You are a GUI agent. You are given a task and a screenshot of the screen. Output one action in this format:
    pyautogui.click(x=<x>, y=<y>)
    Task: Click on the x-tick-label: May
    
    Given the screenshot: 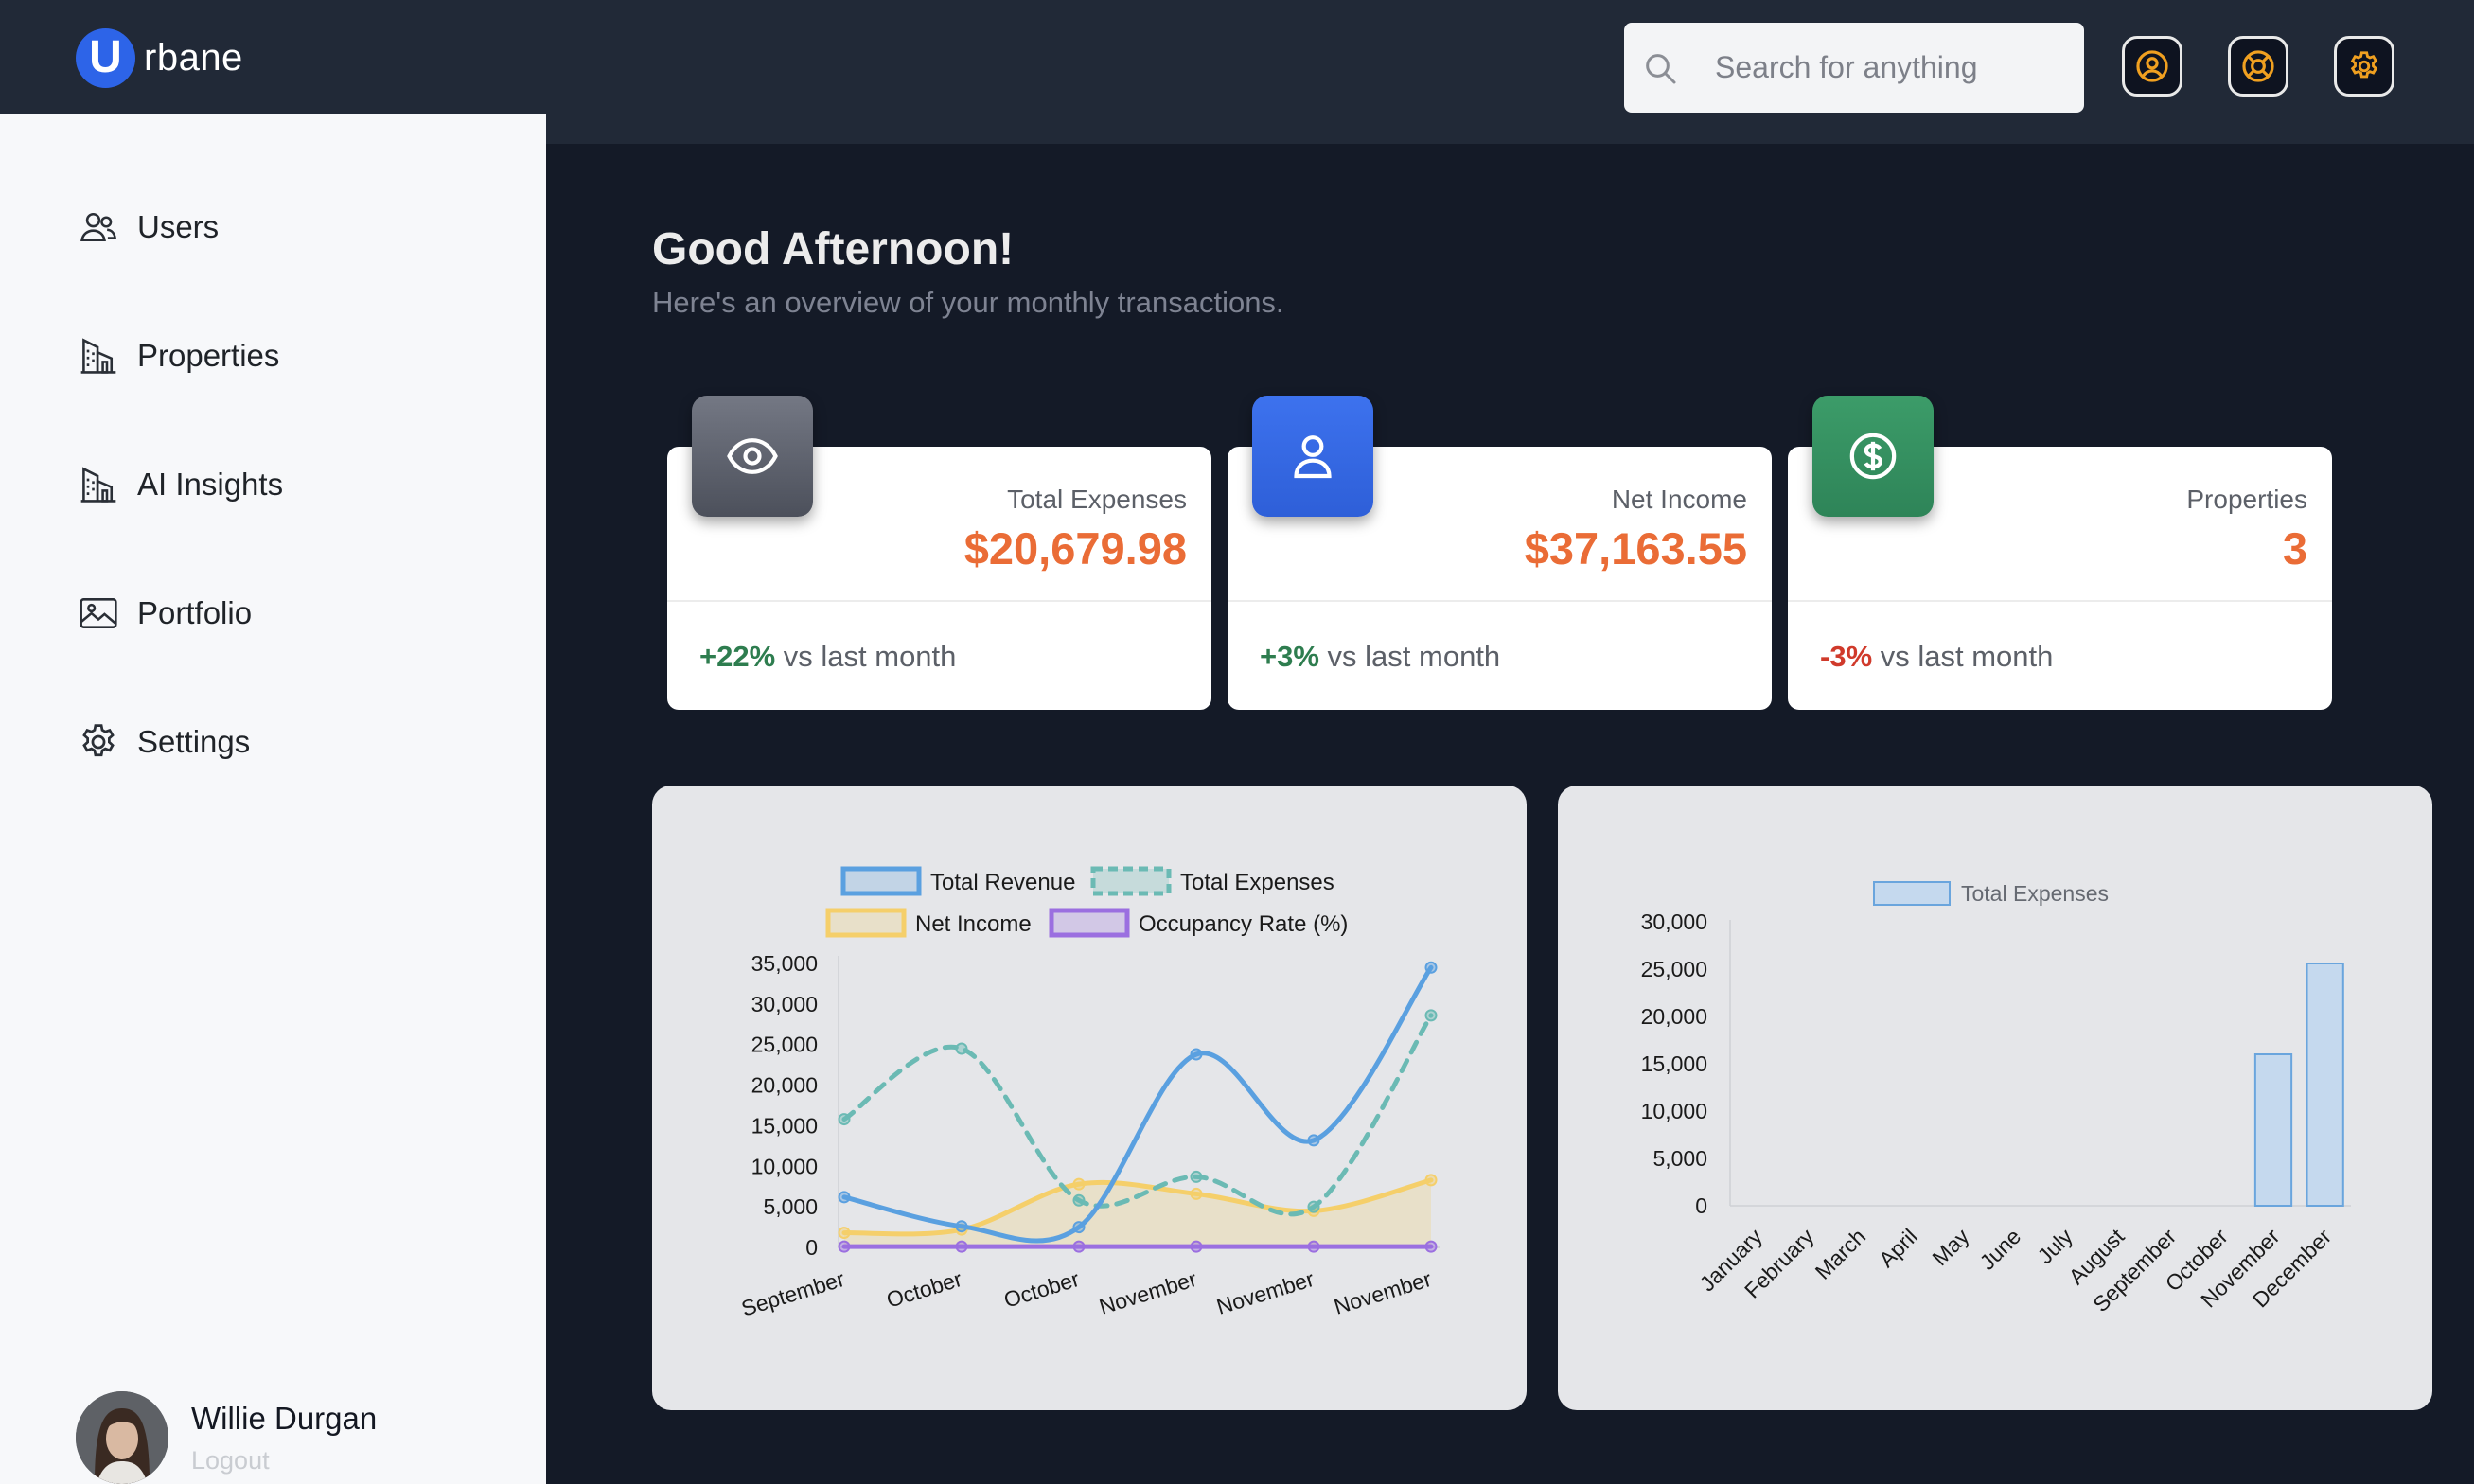 What is the action you would take?
    pyautogui.click(x=1950, y=1247)
    